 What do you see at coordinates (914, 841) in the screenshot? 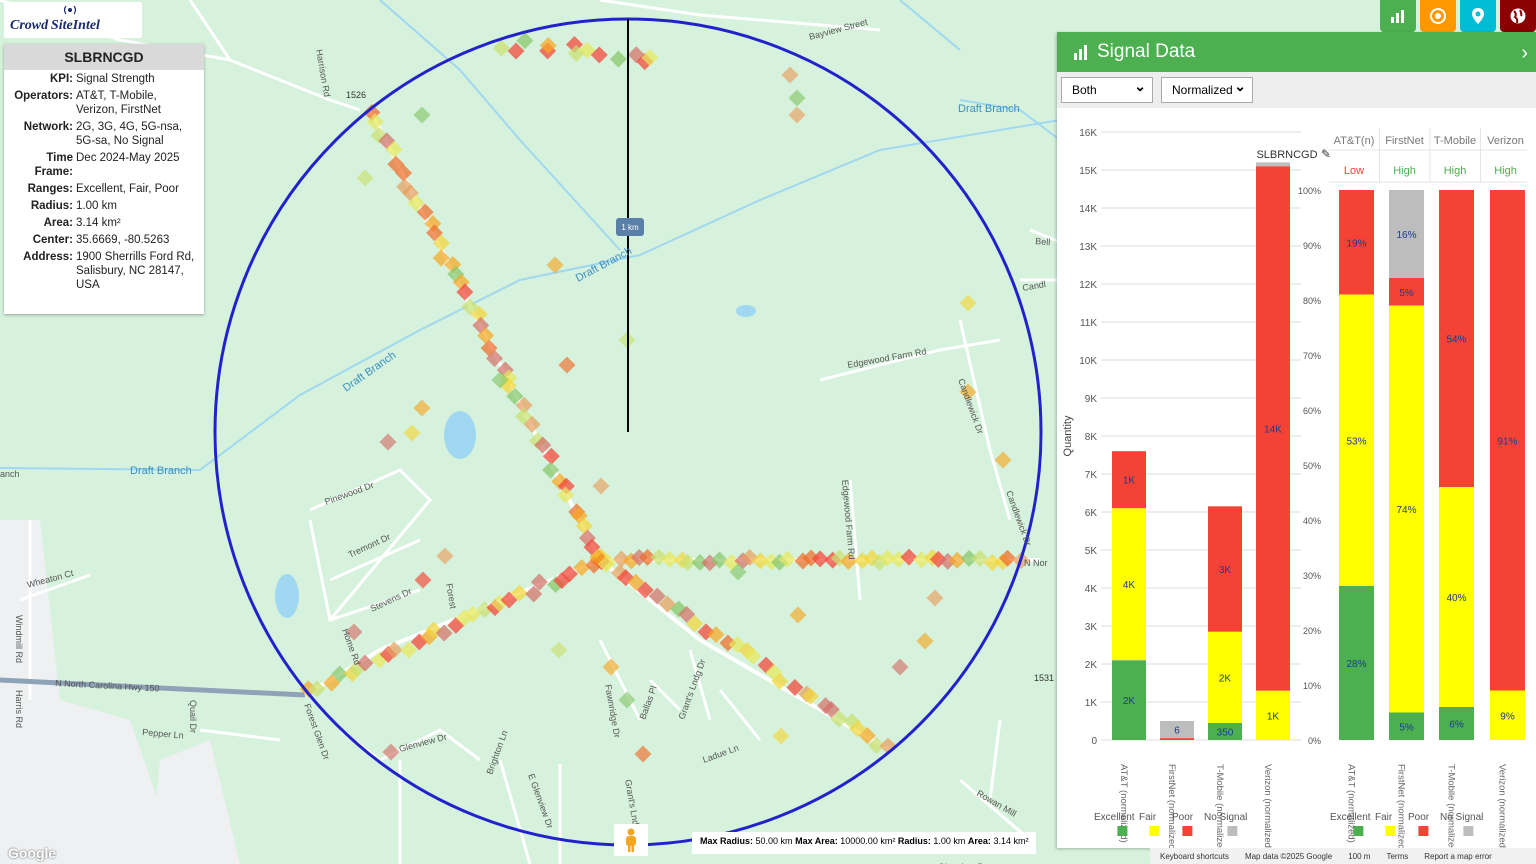
I see `status-label-3: Radius:` at bounding box center [914, 841].